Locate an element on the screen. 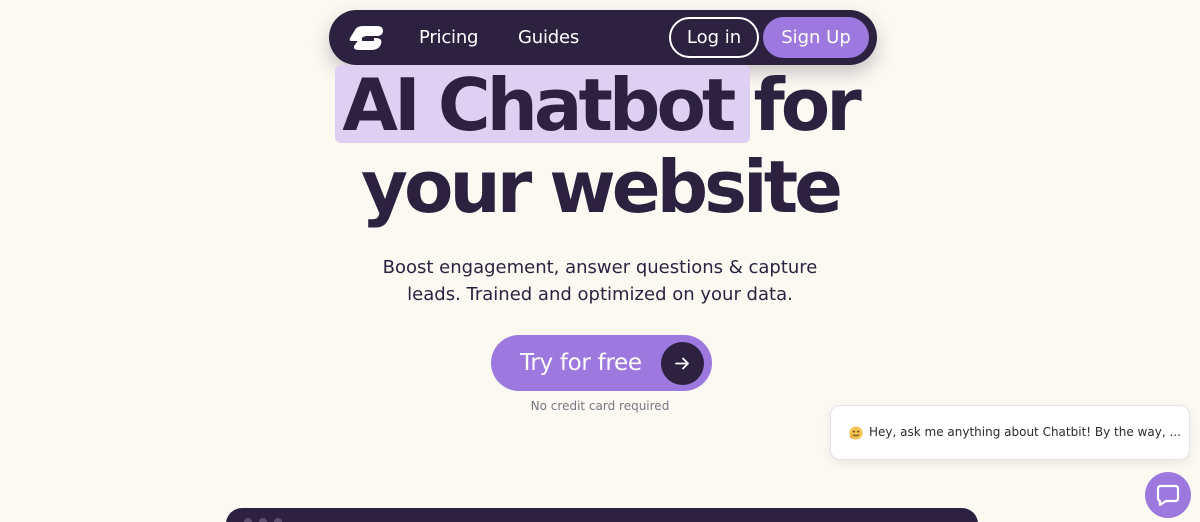 The image size is (1200, 522). headline-for-text: for is located at coordinates (807, 105).